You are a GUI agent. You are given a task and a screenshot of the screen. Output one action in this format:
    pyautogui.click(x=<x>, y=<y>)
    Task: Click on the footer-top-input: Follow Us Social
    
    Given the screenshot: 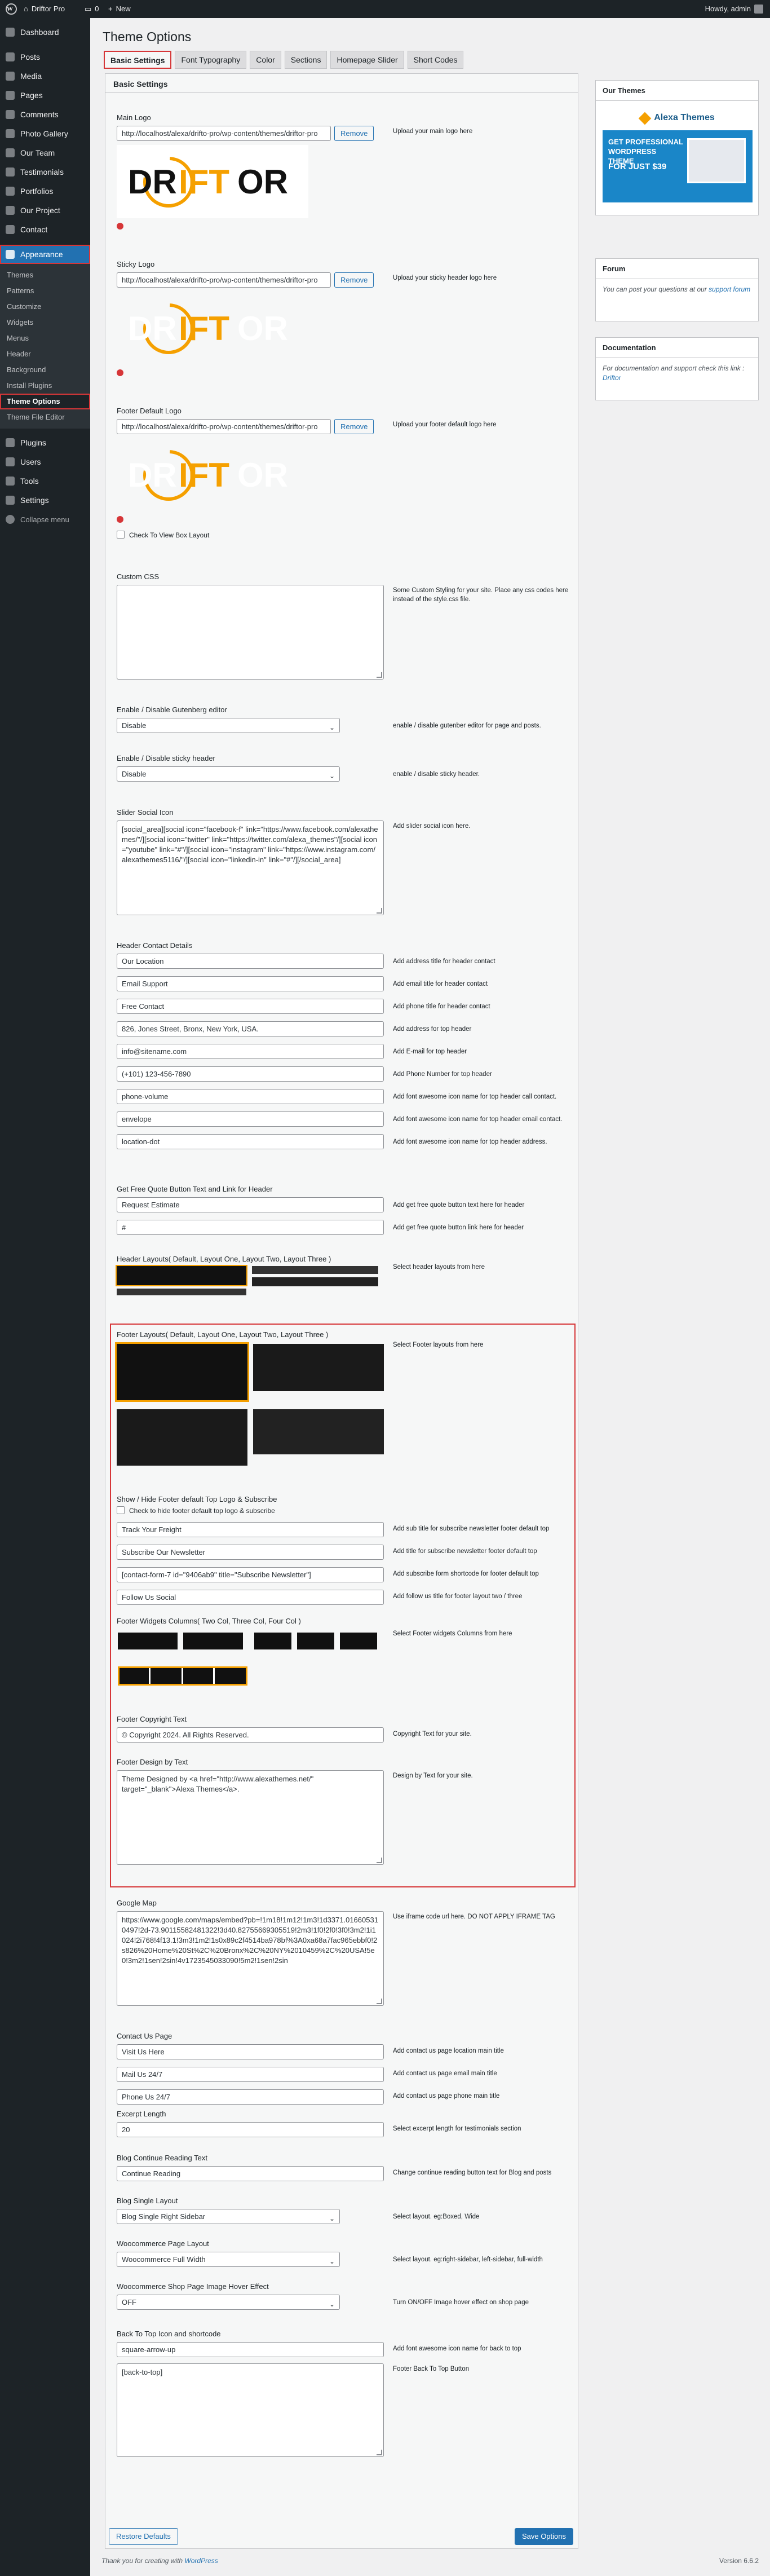 What is the action you would take?
    pyautogui.click(x=251, y=1597)
    